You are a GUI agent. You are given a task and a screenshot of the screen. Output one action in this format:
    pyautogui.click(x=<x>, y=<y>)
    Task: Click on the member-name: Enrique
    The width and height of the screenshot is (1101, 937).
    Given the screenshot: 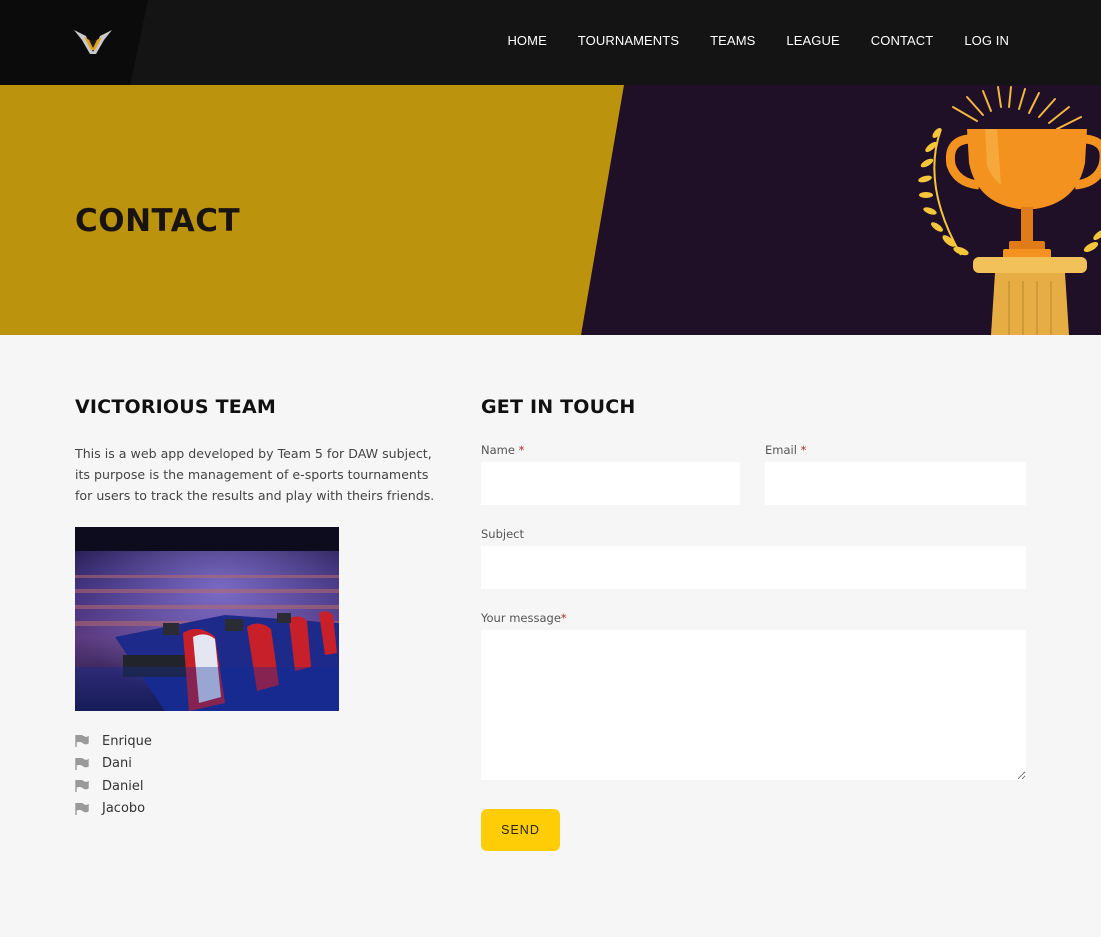 What is the action you would take?
    pyautogui.click(x=127, y=741)
    